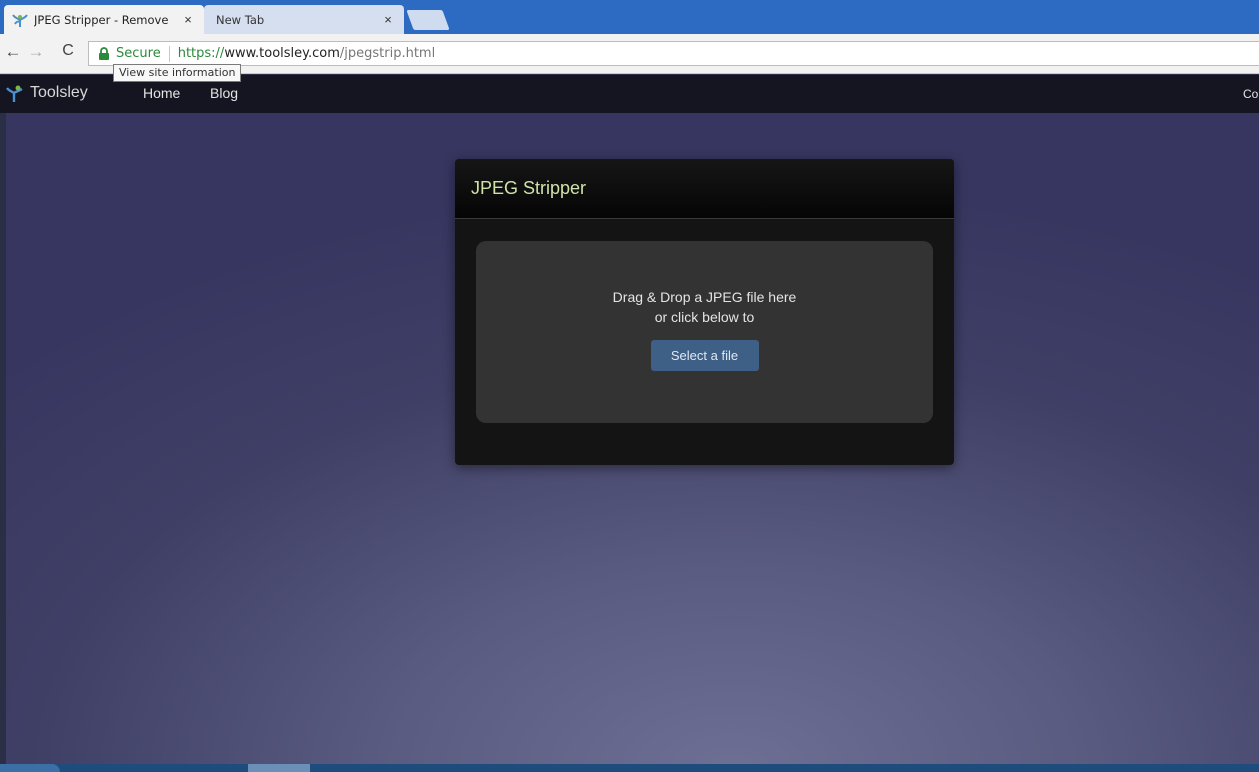 This screenshot has width=1259, height=772. Describe the element at coordinates (428, 20) in the screenshot. I see `new-tab-button` at that location.